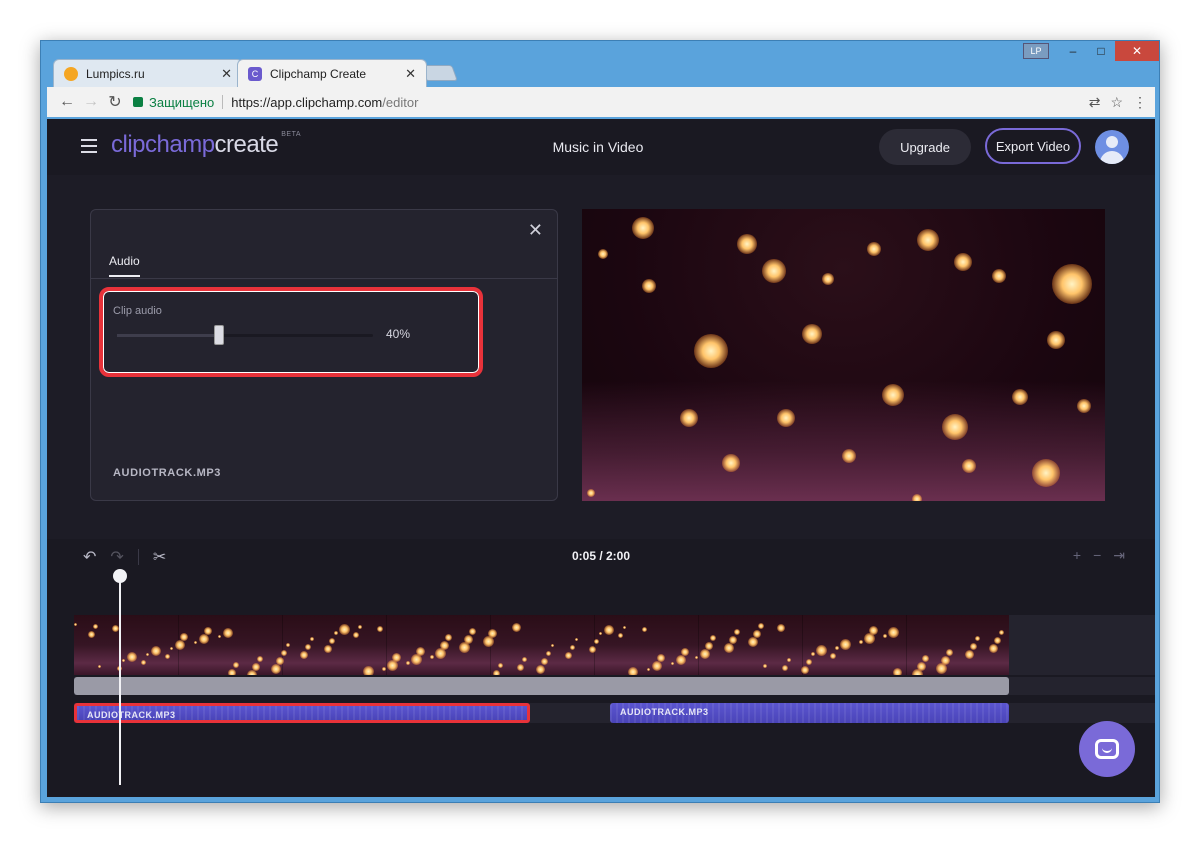 The image size is (1200, 843). I want to click on toolbar-actions: ⇄ ☆ ⋮, so click(1118, 102).